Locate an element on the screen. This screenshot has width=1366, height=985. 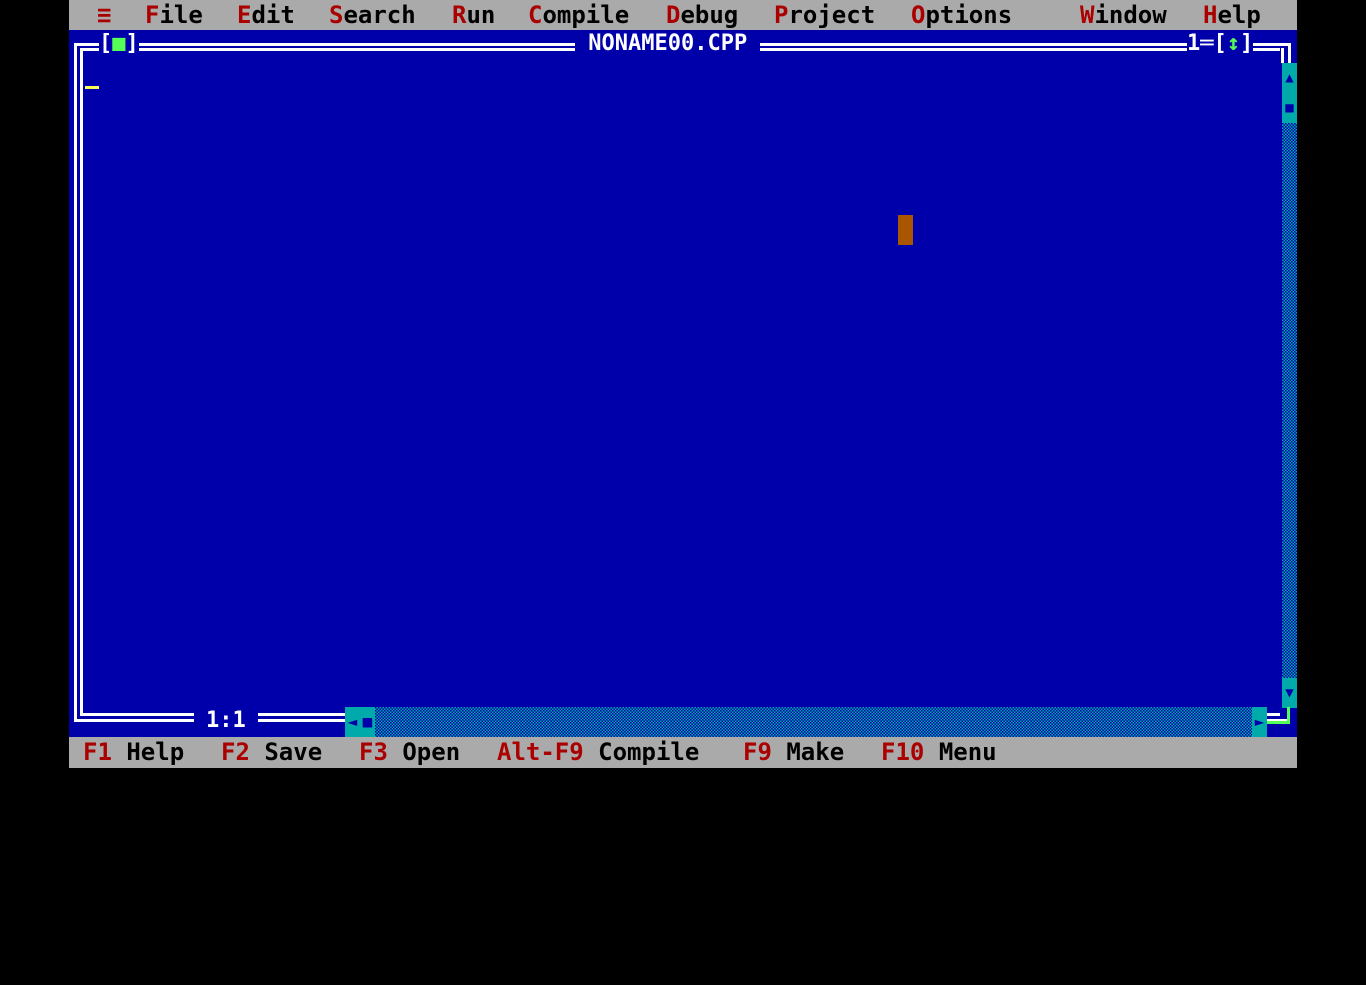
menu-hotkey: E is located at coordinates (244, 15).